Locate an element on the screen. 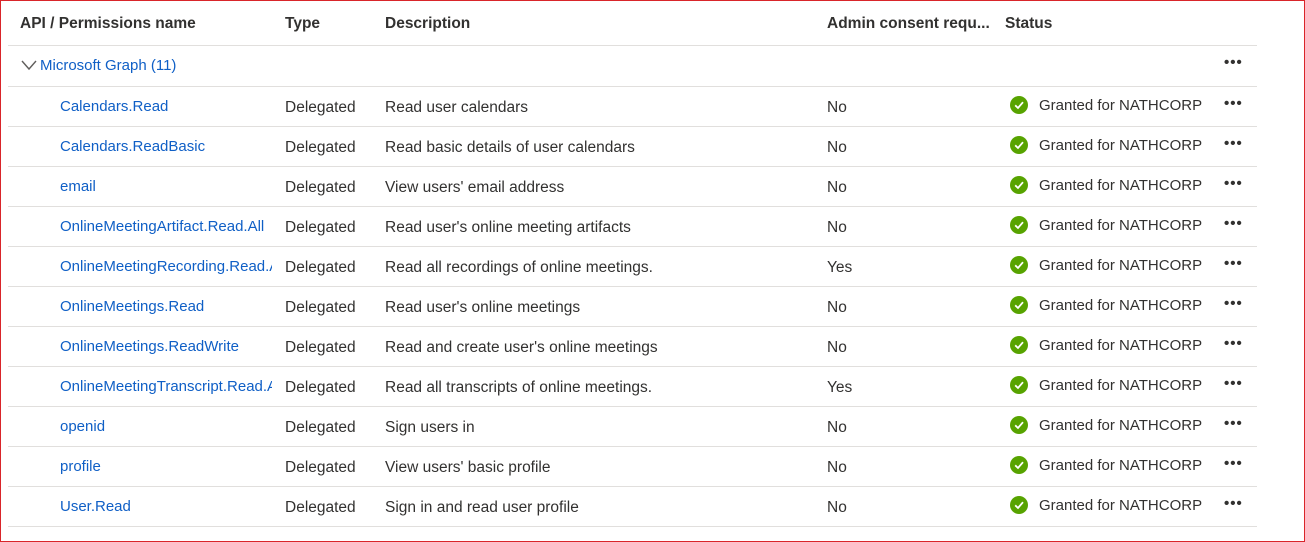  permission-name-link: OnlineMeetingTranscript.Read.A is located at coordinates (166, 386).